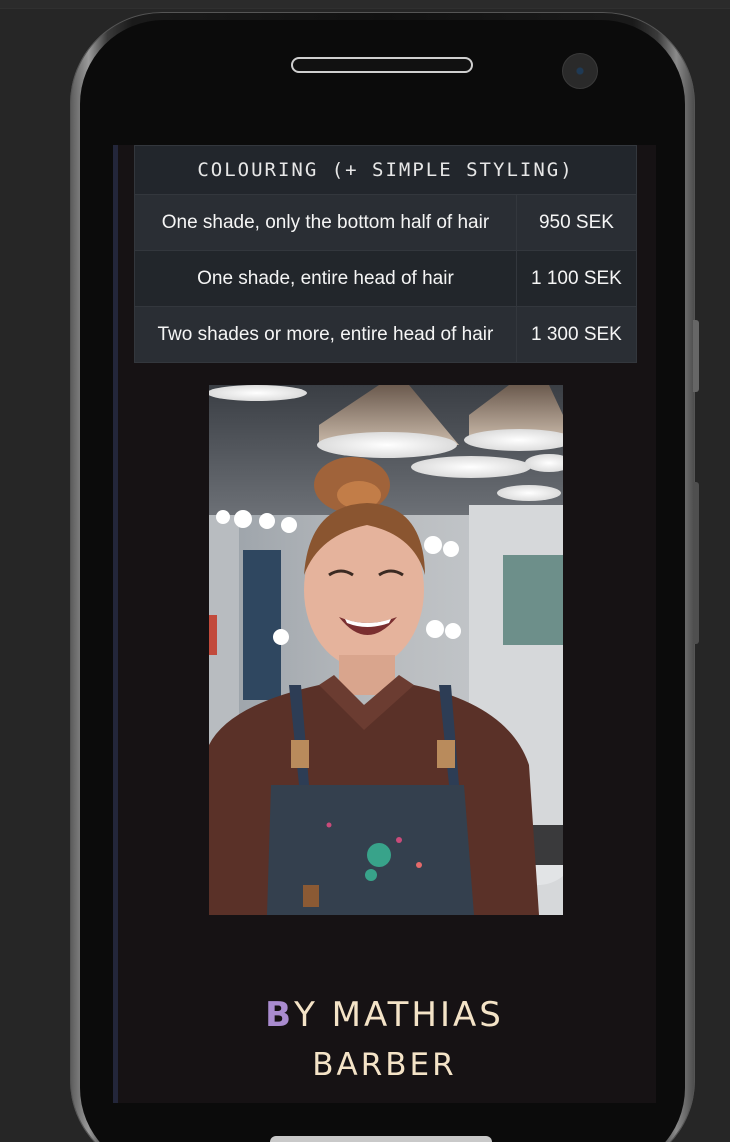  Describe the element at coordinates (696, 356) in the screenshot. I see `volume-button` at that location.